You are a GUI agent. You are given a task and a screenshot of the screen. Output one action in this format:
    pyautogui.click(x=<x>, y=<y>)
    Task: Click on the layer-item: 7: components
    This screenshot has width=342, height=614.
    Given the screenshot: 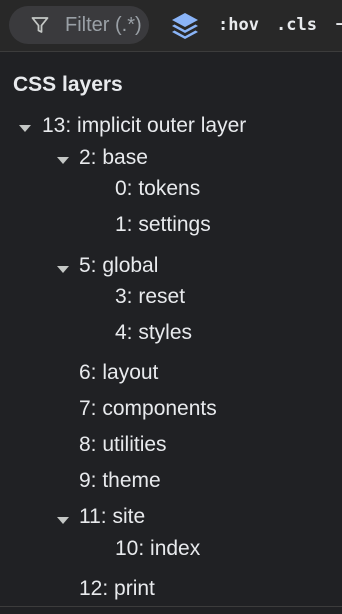 What is the action you would take?
    pyautogui.click(x=148, y=409)
    